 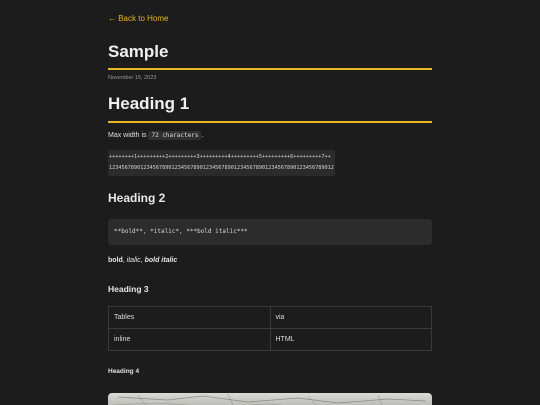 I want to click on article-image, so click(x=270, y=399).